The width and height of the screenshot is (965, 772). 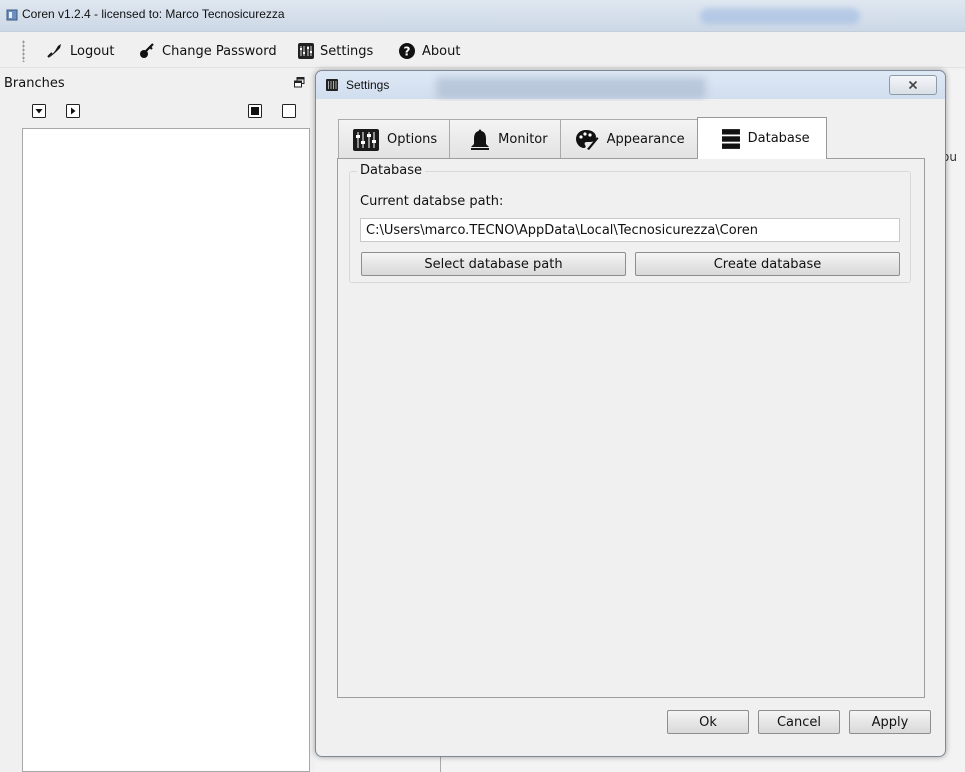 What do you see at coordinates (289, 111) in the screenshot?
I see `uncheck-all-icon` at bounding box center [289, 111].